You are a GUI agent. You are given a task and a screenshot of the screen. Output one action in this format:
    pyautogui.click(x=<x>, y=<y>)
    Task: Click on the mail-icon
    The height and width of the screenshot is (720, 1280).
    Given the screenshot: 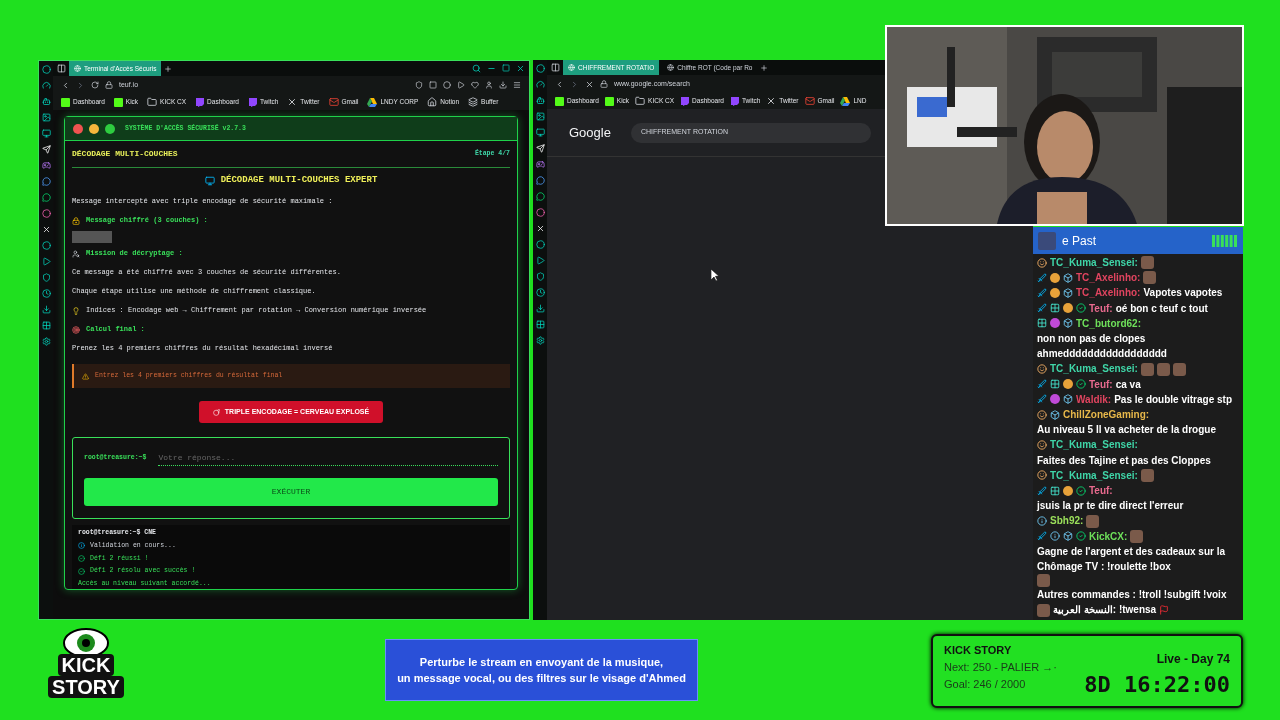 What is the action you would take?
    pyautogui.click(x=809, y=101)
    